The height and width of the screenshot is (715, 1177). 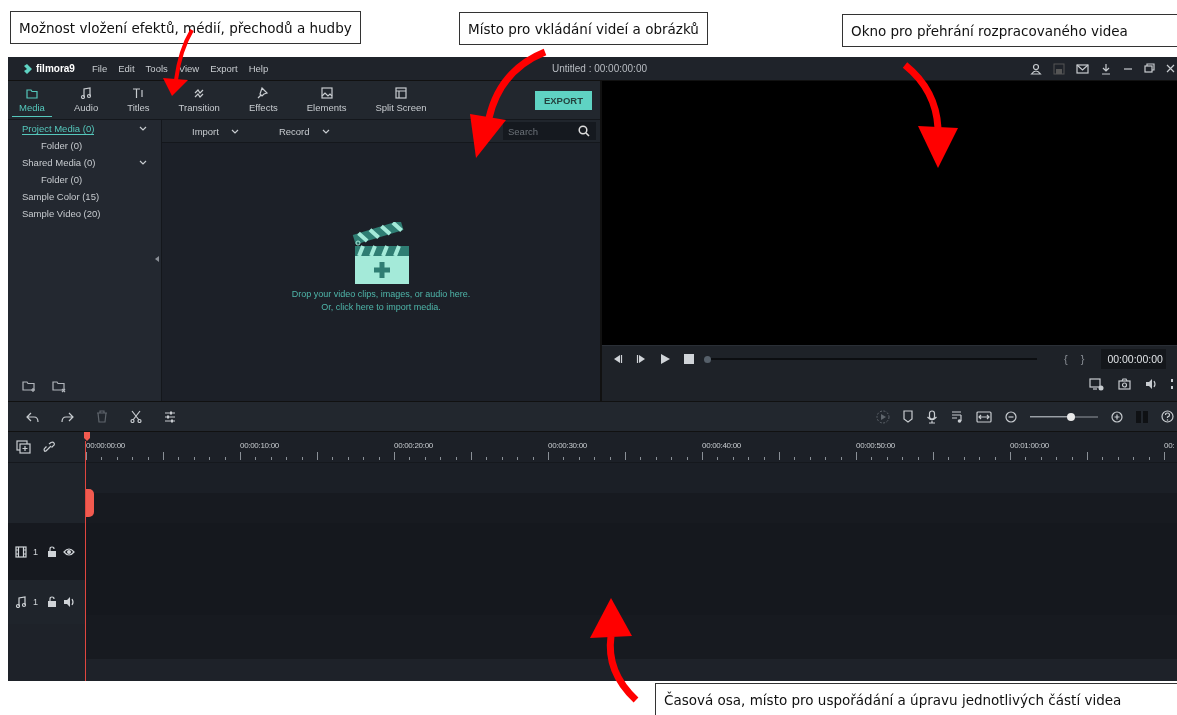 What do you see at coordinates (1082, 359) in the screenshot?
I see `mark-out-button: }` at bounding box center [1082, 359].